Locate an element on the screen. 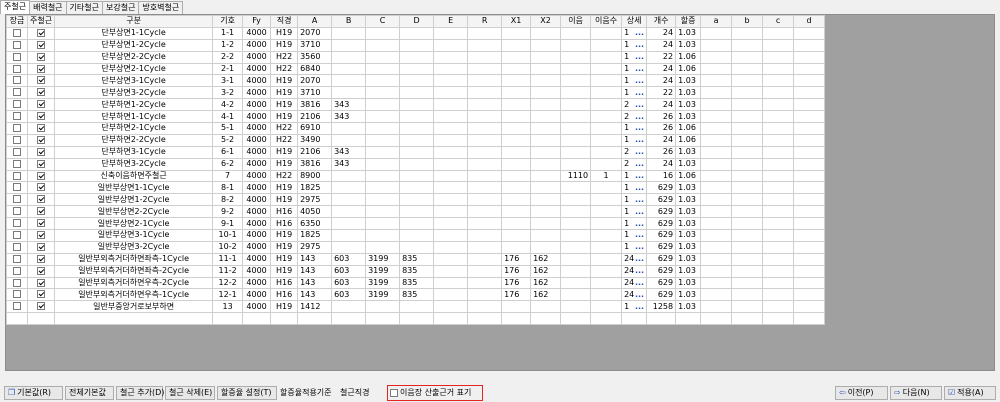 This screenshot has height=402, width=1000. cell-sym: 1-2 is located at coordinates (228, 45).